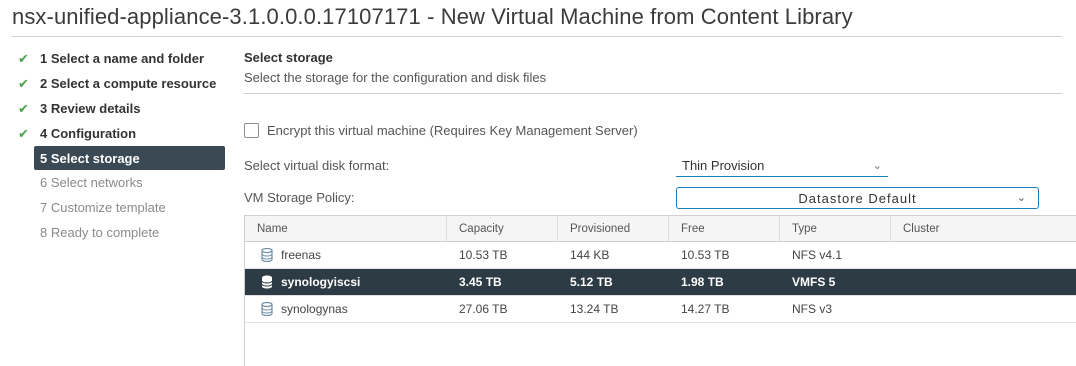  I want to click on cell-type: VMFS 5, so click(814, 282).